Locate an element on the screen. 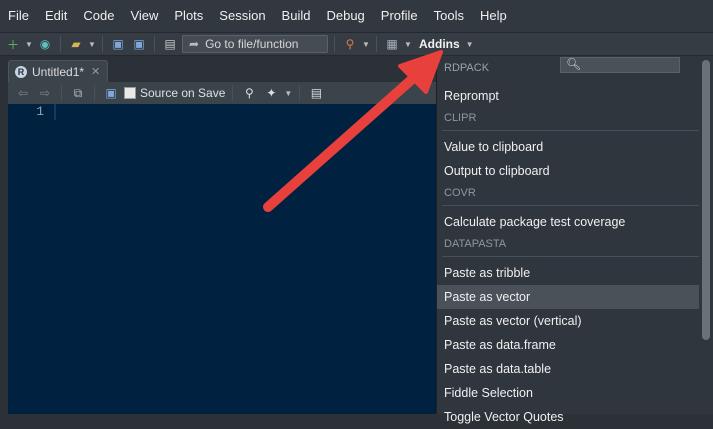  r-file-icon: R is located at coordinates (21, 71).